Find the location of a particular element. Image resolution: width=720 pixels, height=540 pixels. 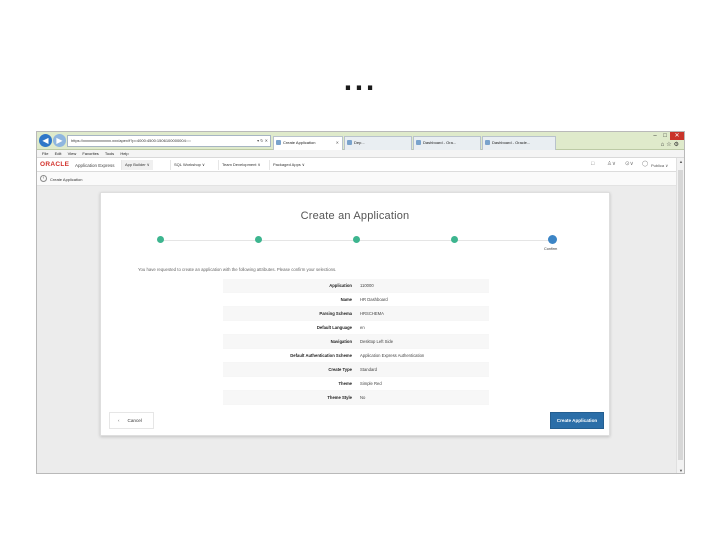

nav-app-builder: App Builder ∨ is located at coordinates (137, 165).